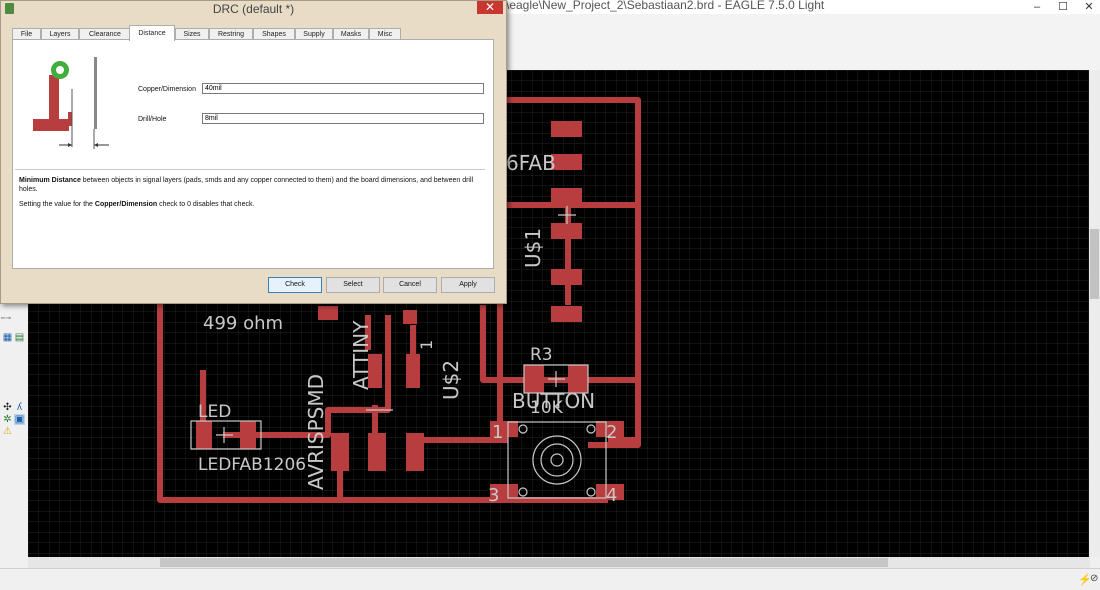  I want to click on illustration-copper, so click(54, 99).